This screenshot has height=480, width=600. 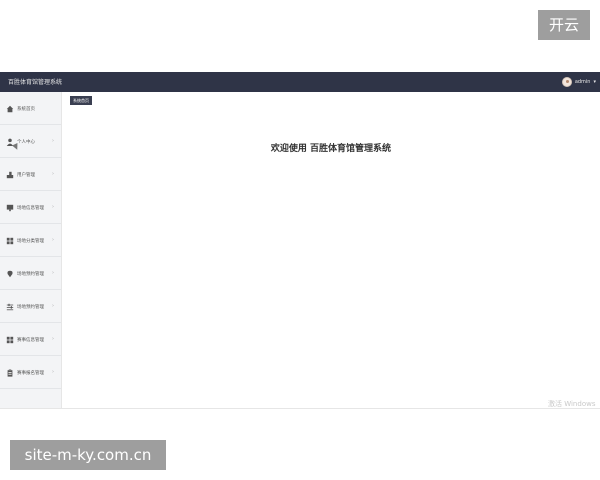 I want to click on top-header: 百胜体育馆管理系统 admin ▾, so click(x=300, y=82).